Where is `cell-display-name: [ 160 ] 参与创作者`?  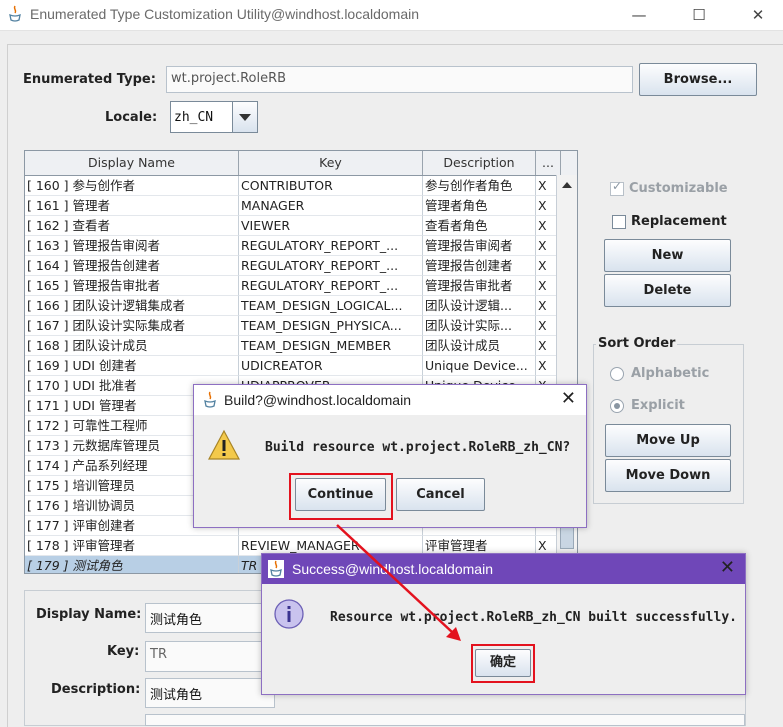
cell-display-name: [ 160 ] 参与创作者 is located at coordinates (132, 186).